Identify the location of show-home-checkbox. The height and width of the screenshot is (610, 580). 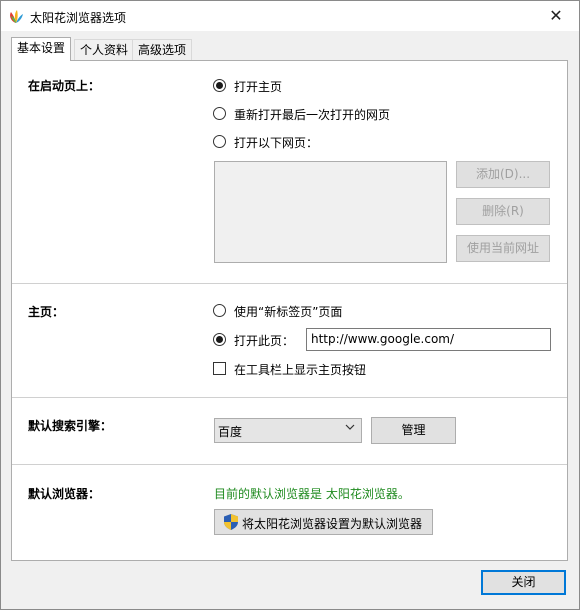
(219, 368).